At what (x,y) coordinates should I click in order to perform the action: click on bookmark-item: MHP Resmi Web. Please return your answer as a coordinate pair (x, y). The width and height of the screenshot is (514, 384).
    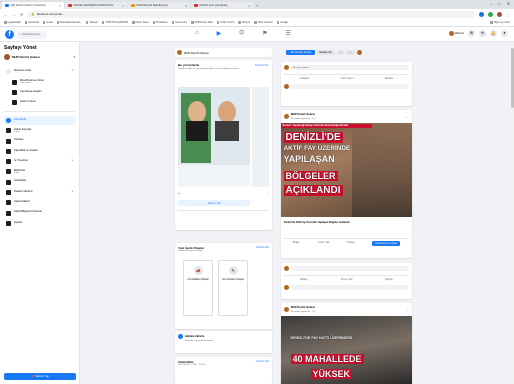
    Looking at the image, I should click on (202, 22).